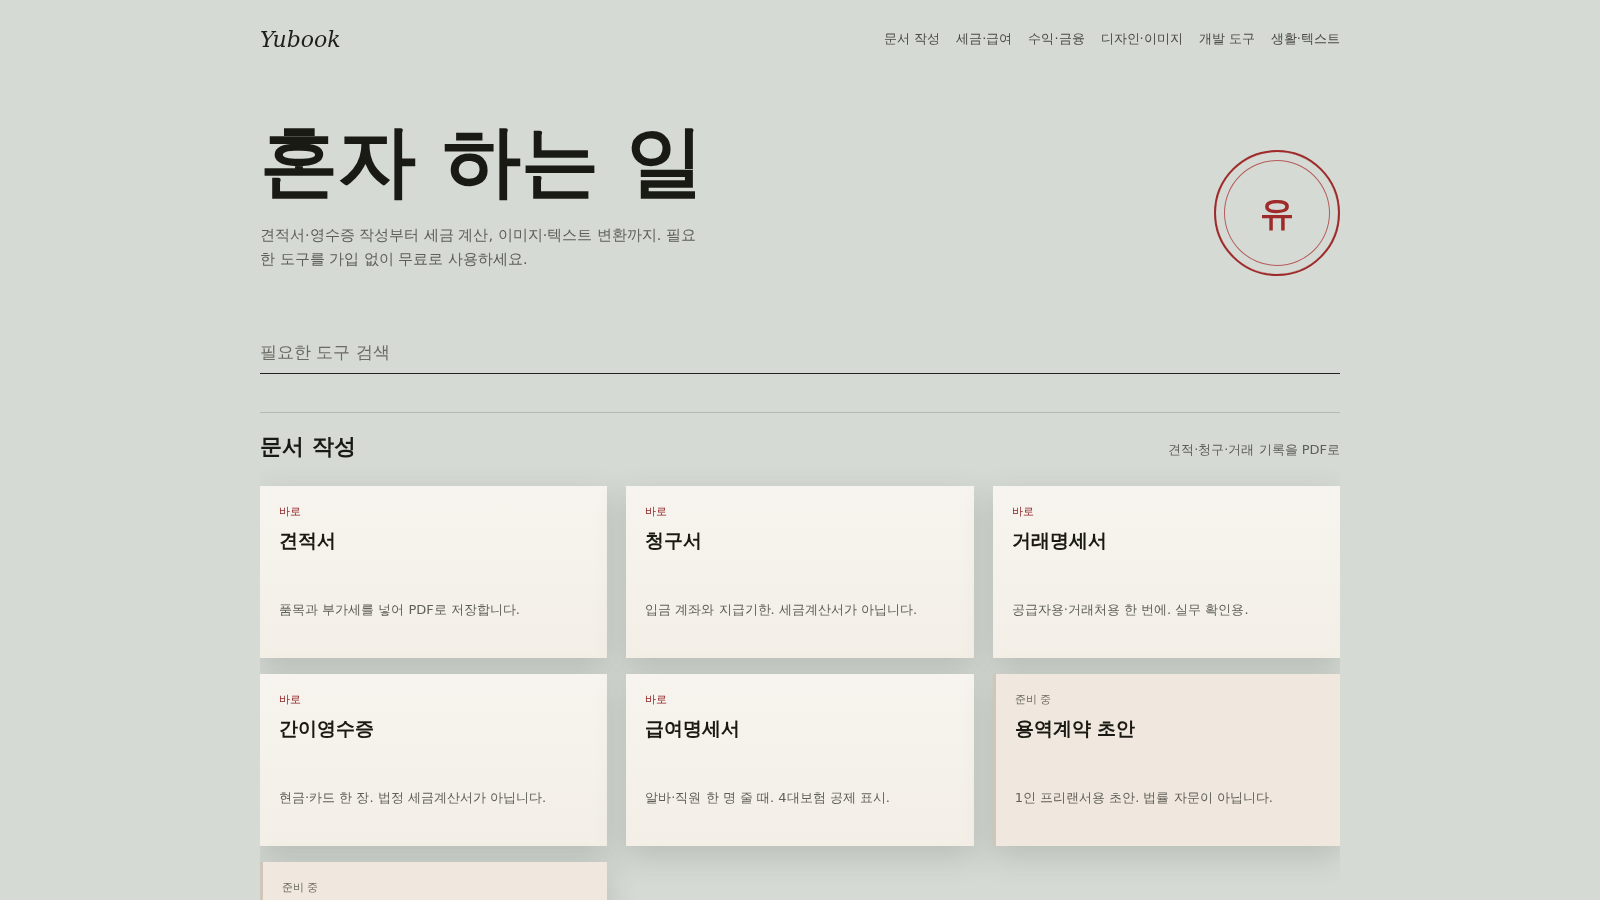 The height and width of the screenshot is (900, 1600). I want to click on nav-link: 문서 작성, so click(912, 39).